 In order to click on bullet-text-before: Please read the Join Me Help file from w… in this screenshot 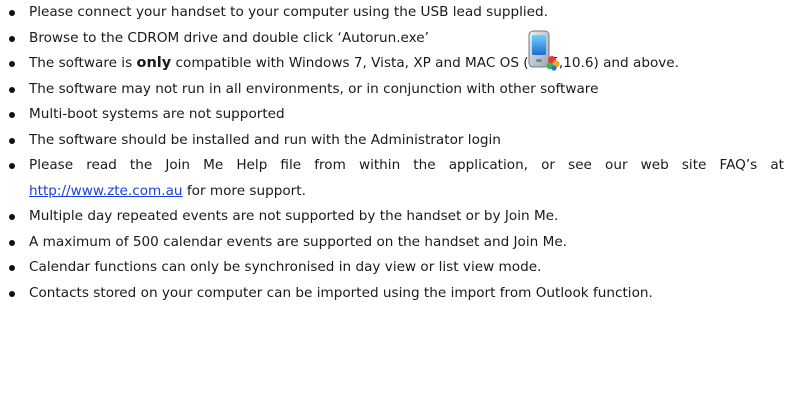, I will do `click(406, 165)`.